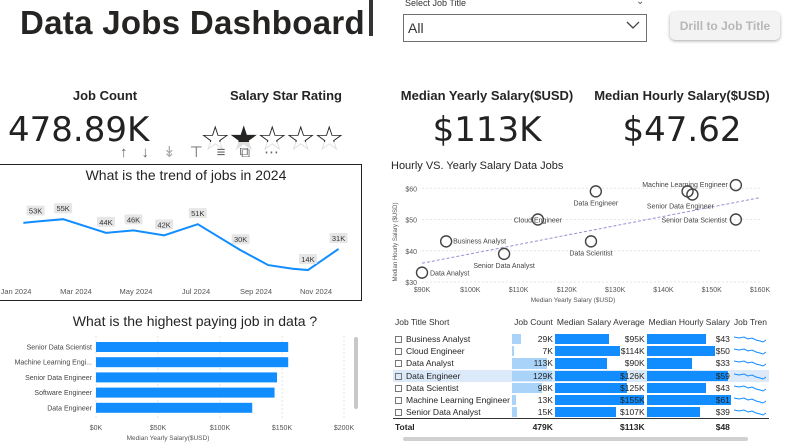 This screenshot has height=443, width=792. What do you see at coordinates (632, 400) in the screenshot?
I see `cell-value: $155K` at bounding box center [632, 400].